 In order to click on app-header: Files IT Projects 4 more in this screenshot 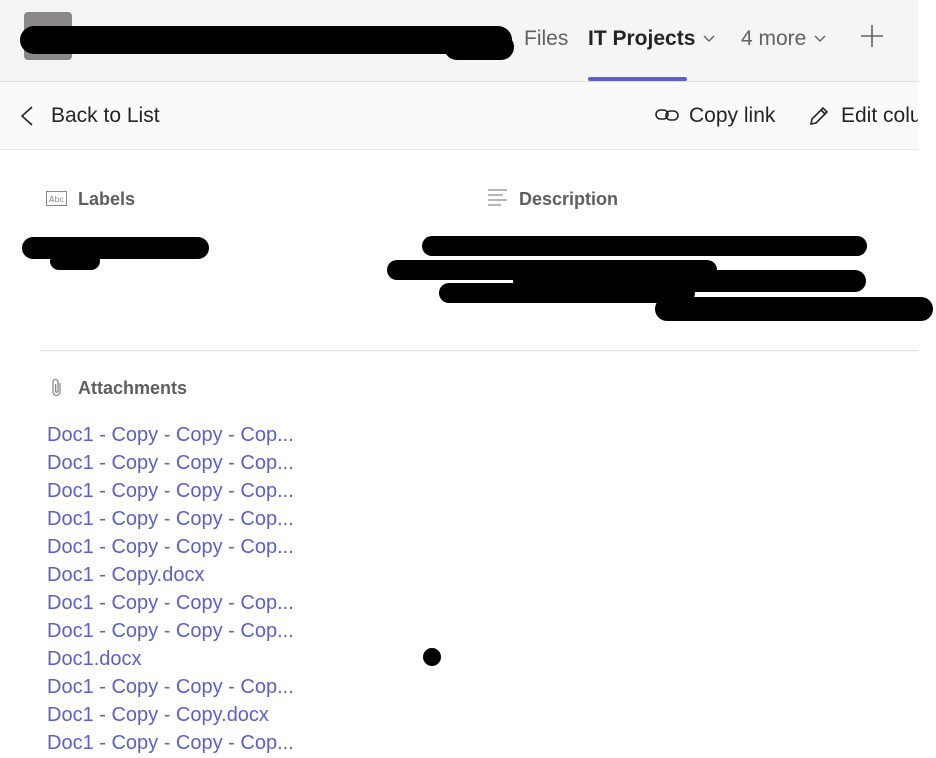, I will do `click(459, 41)`.